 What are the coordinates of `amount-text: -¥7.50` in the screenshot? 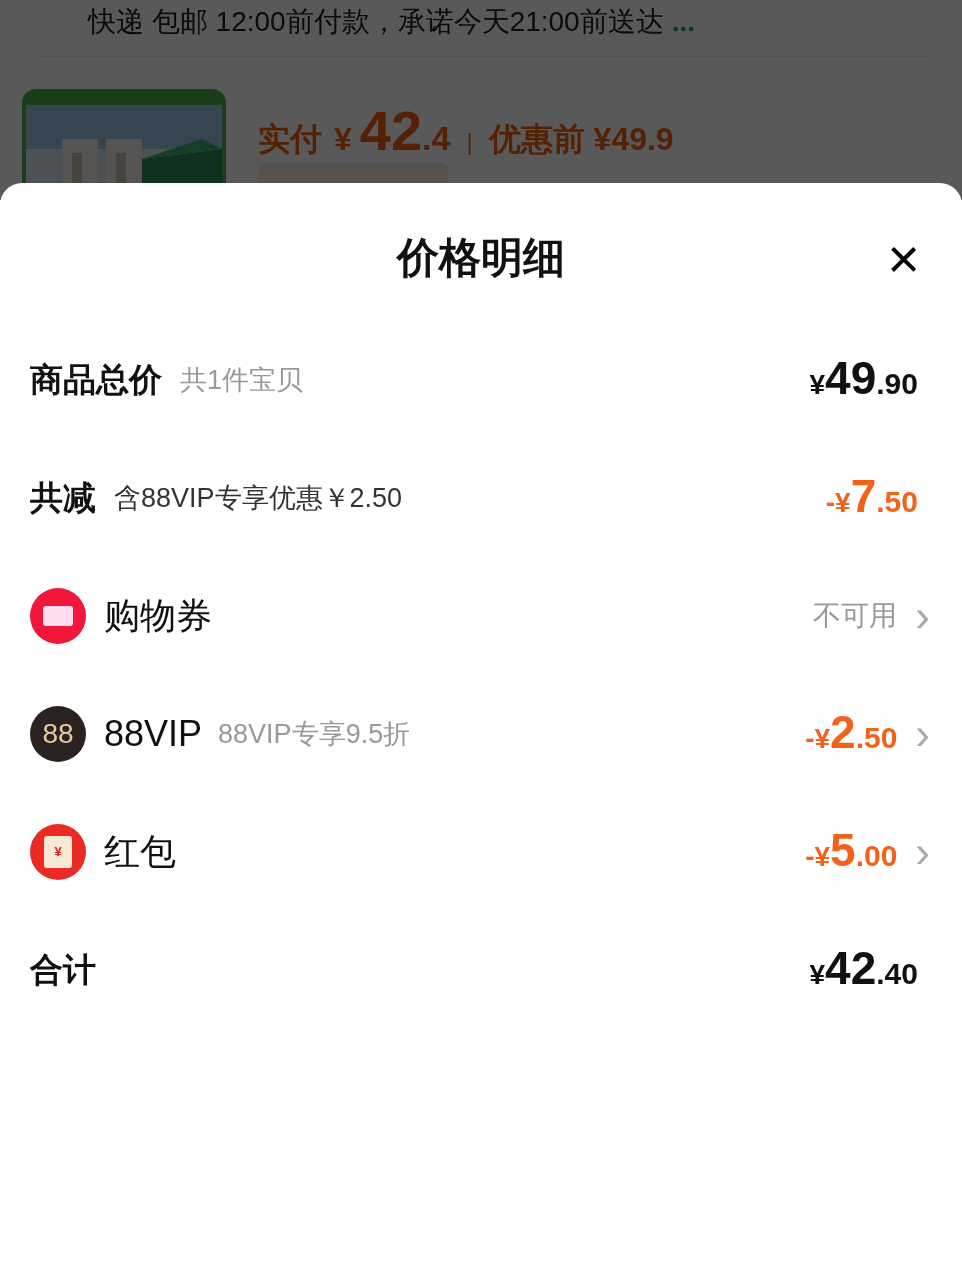 It's located at (871, 498).